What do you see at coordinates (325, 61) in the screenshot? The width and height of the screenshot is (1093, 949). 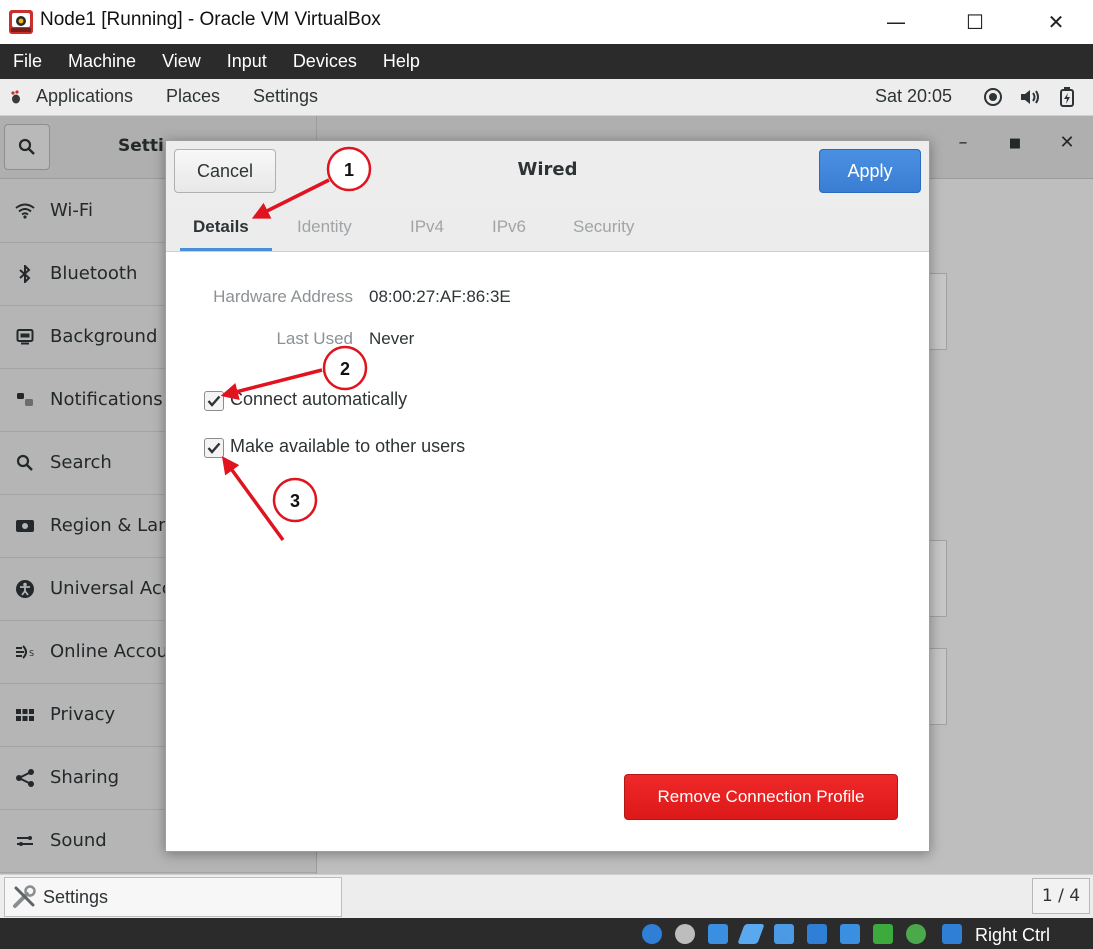 I see `menu-devices: Devices` at bounding box center [325, 61].